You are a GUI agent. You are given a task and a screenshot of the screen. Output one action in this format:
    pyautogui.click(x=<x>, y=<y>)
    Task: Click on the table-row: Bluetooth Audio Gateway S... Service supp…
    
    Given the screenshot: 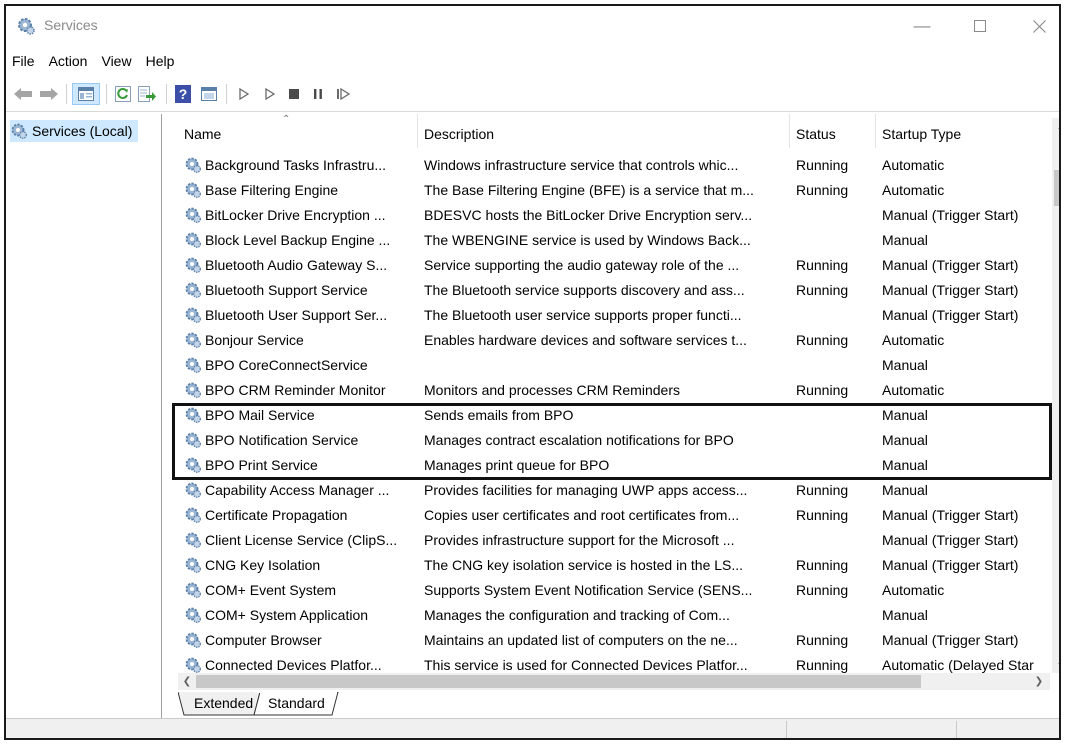 What is the action you would take?
    pyautogui.click(x=608, y=264)
    